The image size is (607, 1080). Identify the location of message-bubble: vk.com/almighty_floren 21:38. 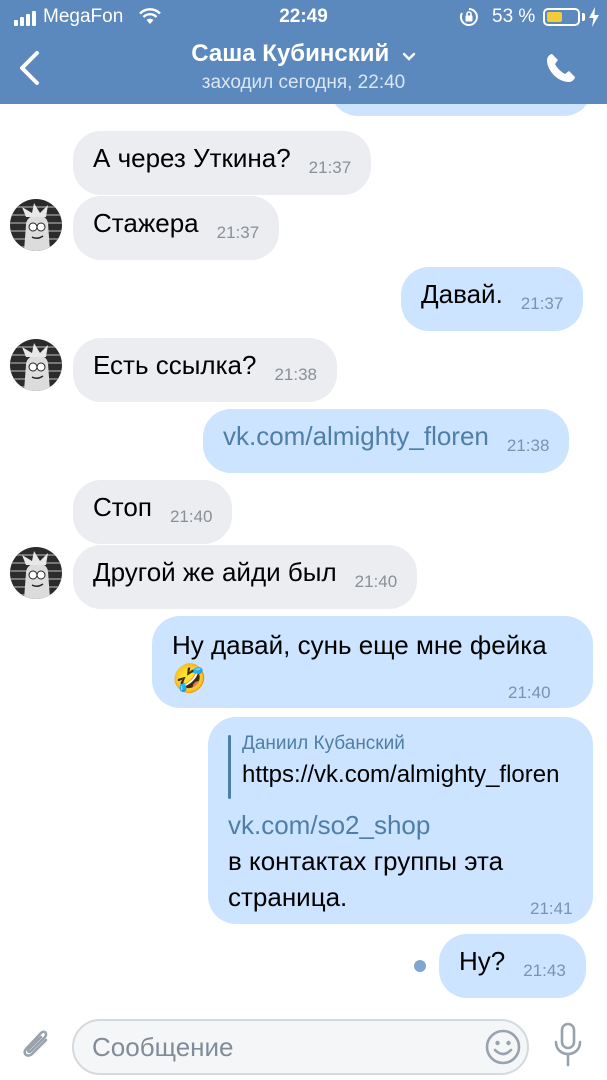
(386, 441).